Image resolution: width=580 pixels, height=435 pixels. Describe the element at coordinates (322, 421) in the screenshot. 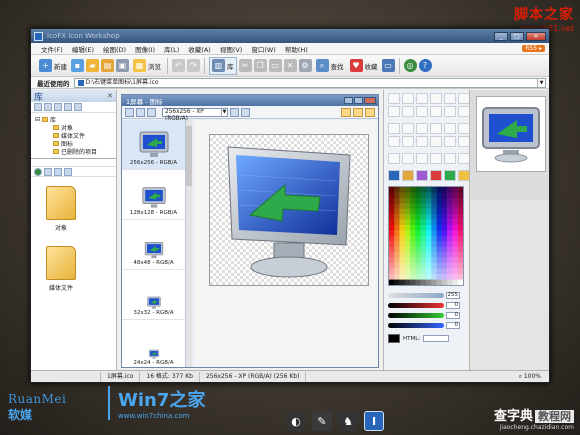

I see `taskbar-app-icon: ✎` at that location.